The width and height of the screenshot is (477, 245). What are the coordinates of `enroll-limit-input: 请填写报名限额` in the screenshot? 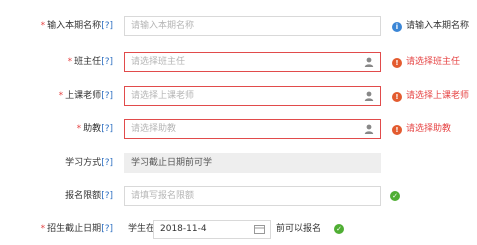 It's located at (252, 196).